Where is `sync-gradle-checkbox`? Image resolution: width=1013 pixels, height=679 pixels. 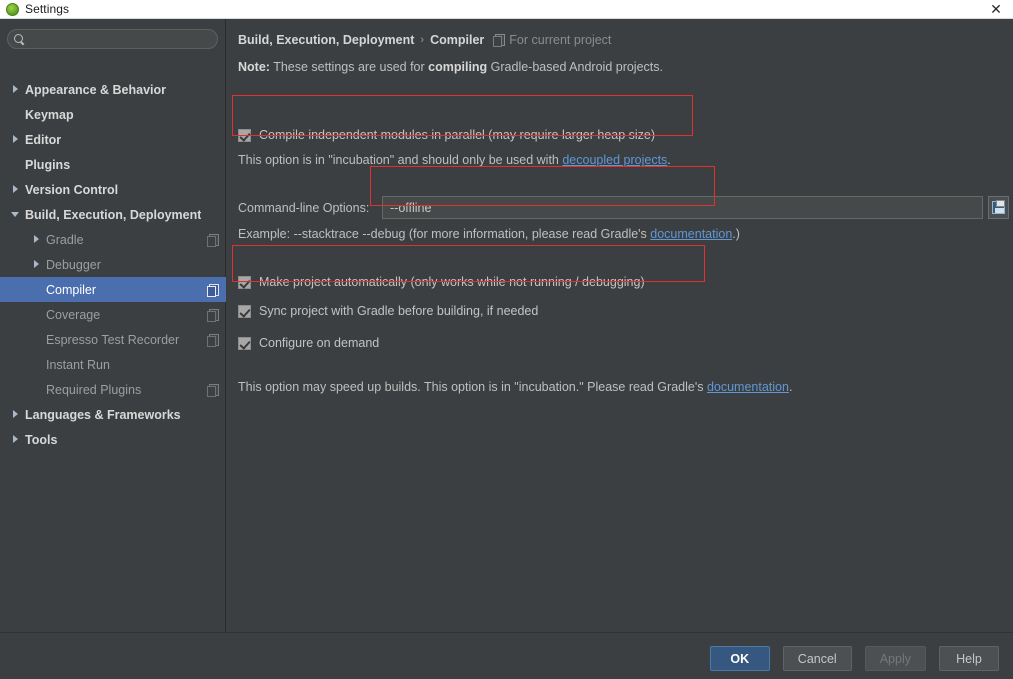 sync-gradle-checkbox is located at coordinates (244, 311).